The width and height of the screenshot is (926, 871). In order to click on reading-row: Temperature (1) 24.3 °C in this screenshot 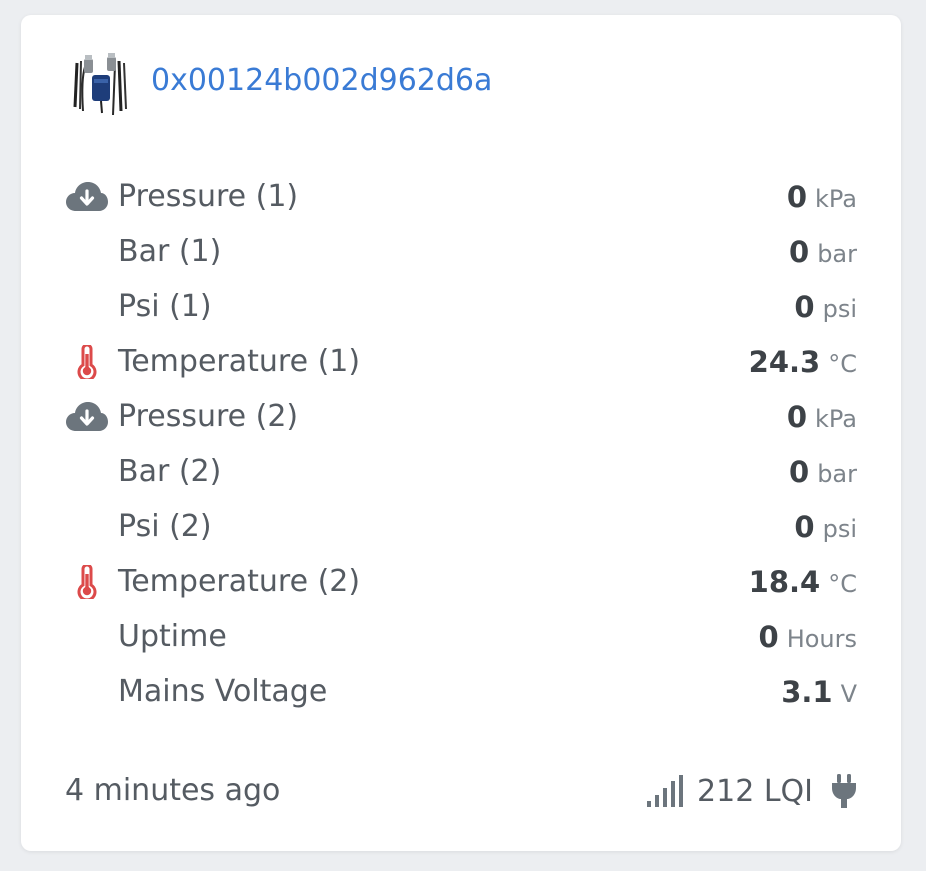, I will do `click(461, 361)`.